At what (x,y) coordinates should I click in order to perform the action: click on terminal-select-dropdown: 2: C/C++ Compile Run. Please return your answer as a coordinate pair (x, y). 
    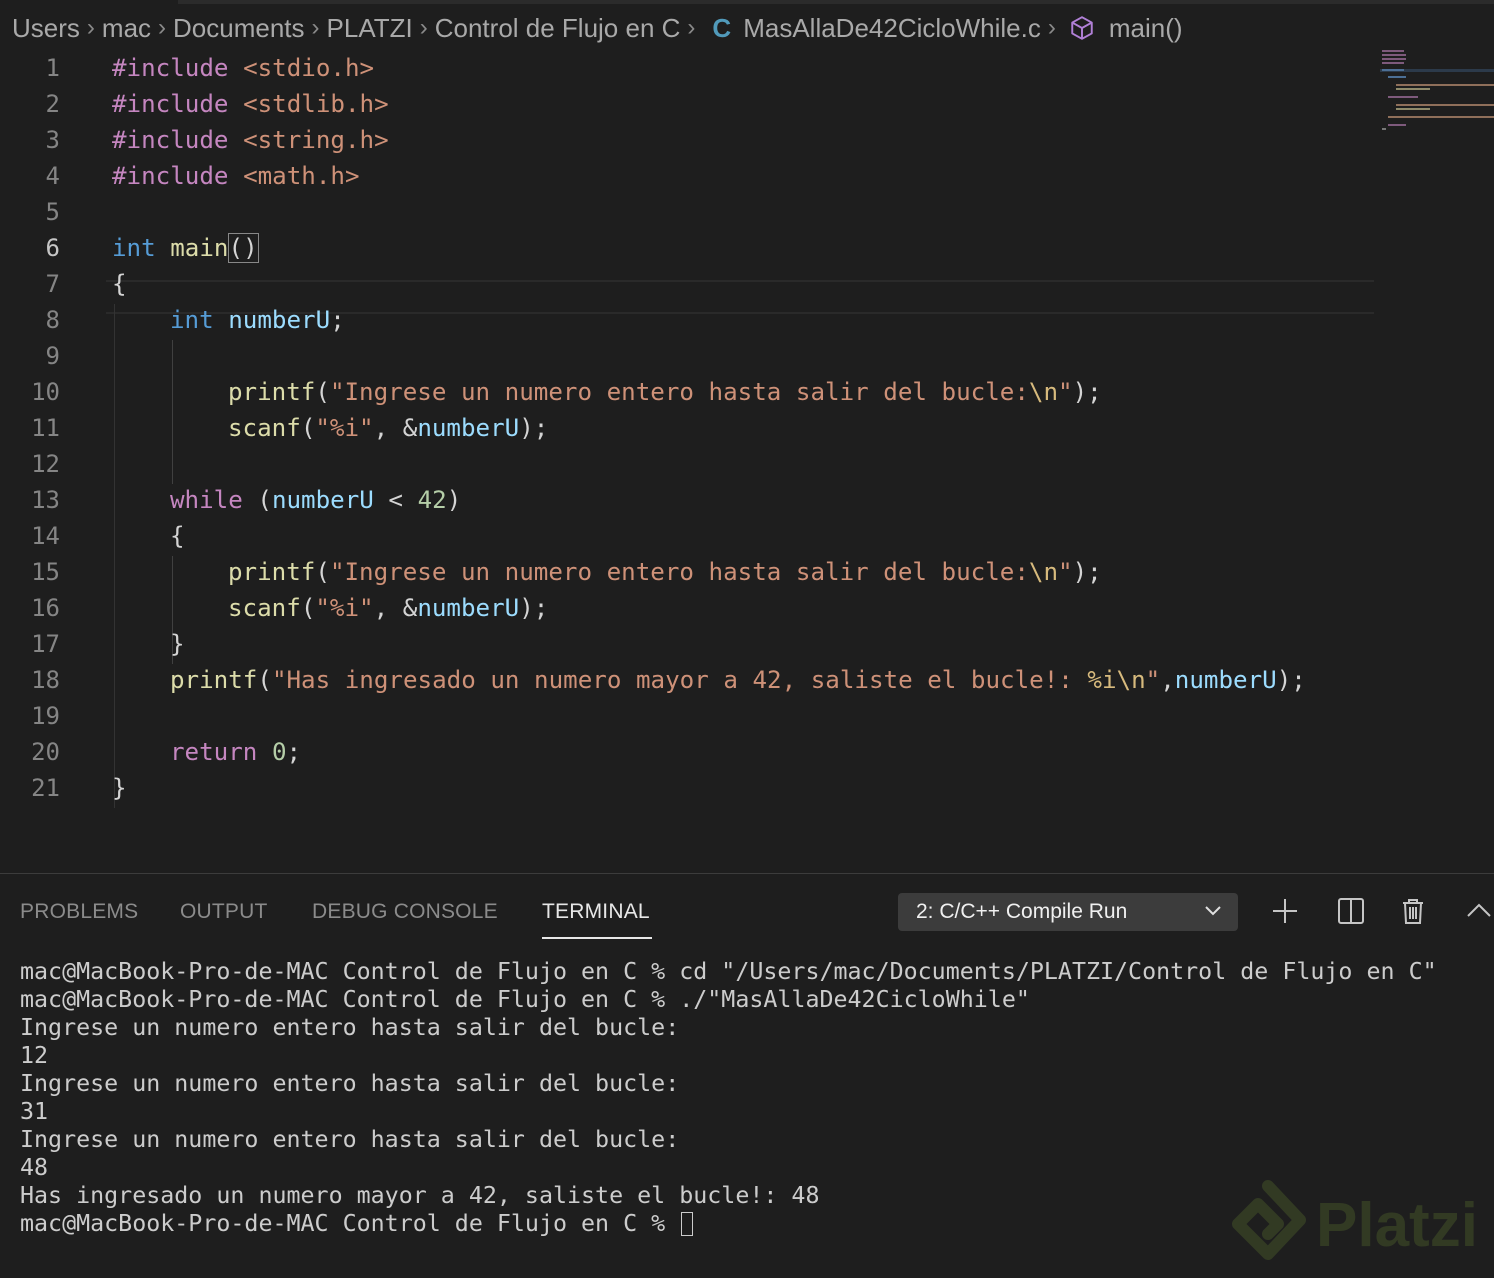
    Looking at the image, I should click on (1068, 912).